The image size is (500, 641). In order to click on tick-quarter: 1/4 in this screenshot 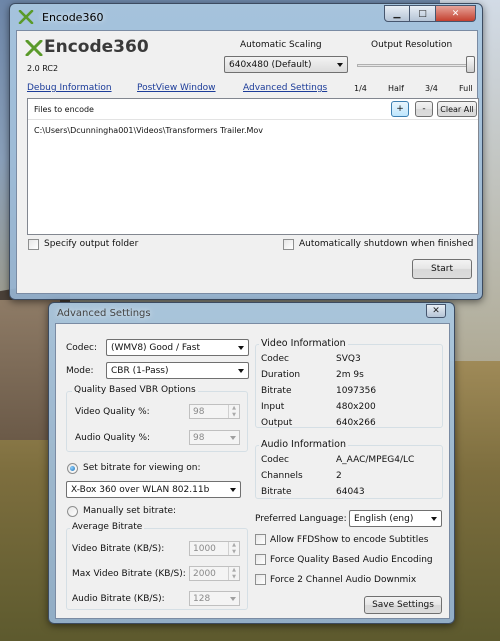, I will do `click(360, 88)`.